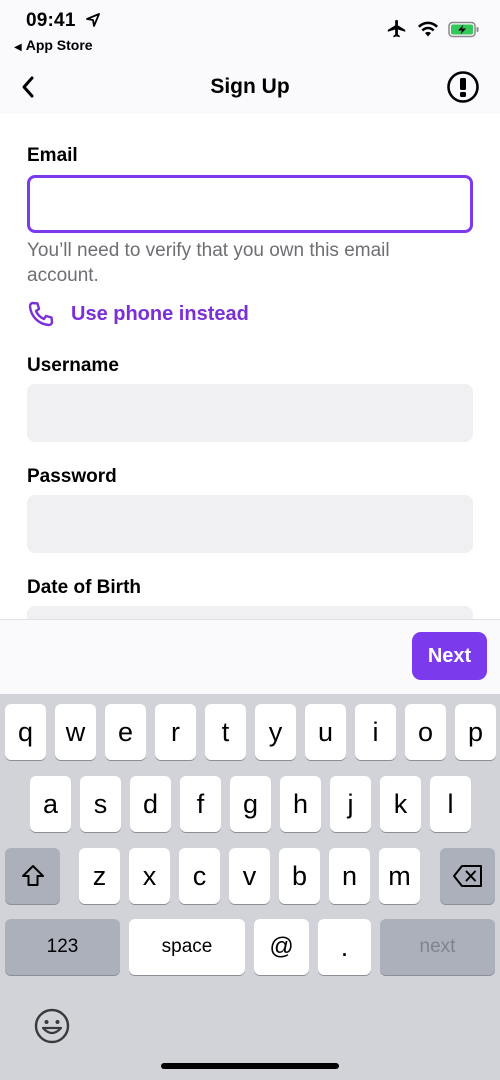 This screenshot has width=500, height=1080. Describe the element at coordinates (72, 476) in the screenshot. I see `password-label: Password` at that location.